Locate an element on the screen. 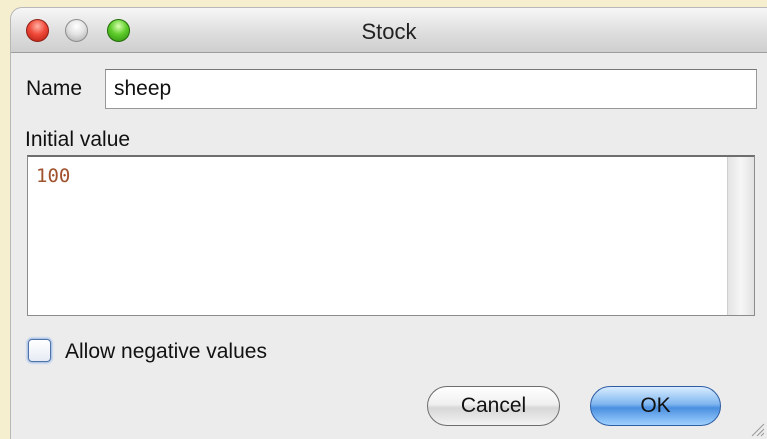  name-field is located at coordinates (431, 89).